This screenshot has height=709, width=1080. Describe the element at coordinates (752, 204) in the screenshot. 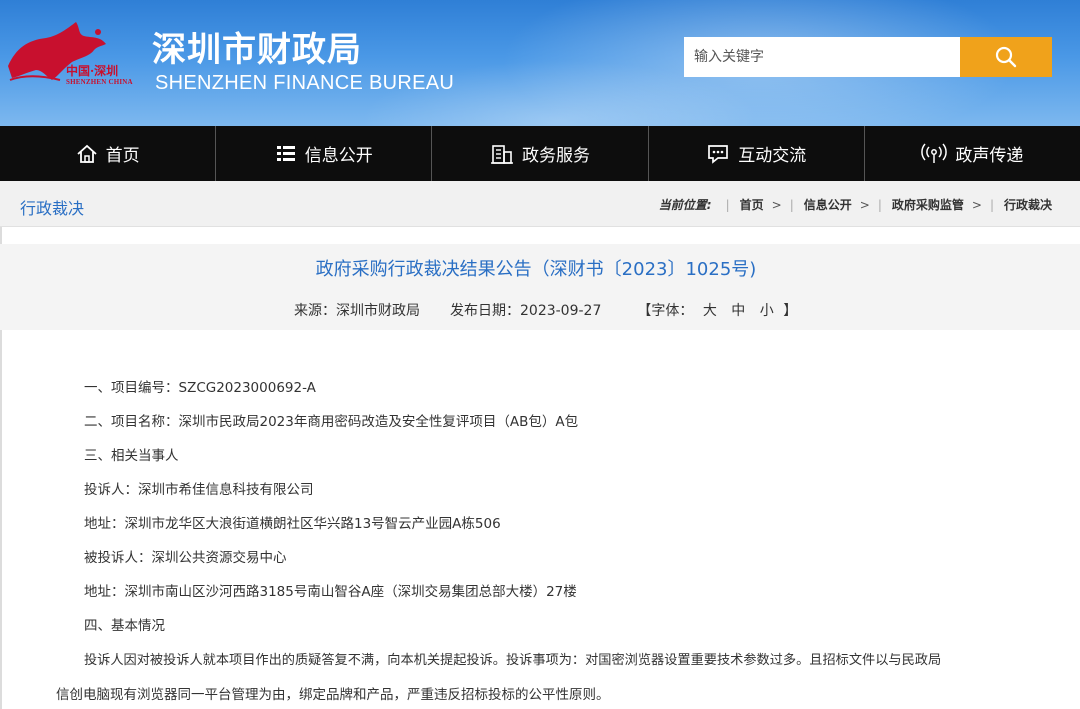

I see `breadcrumb-item-home: 首页` at that location.